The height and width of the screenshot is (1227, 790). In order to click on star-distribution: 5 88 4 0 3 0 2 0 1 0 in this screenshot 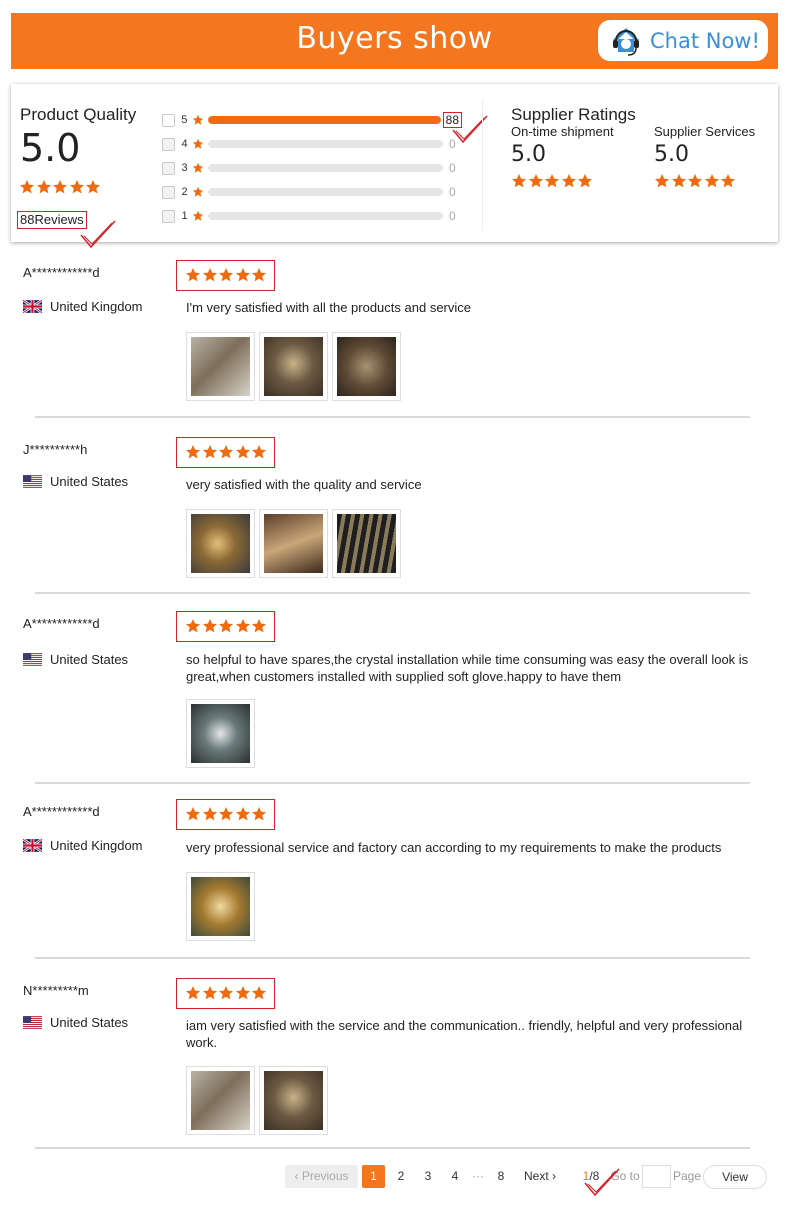, I will do `click(312, 168)`.